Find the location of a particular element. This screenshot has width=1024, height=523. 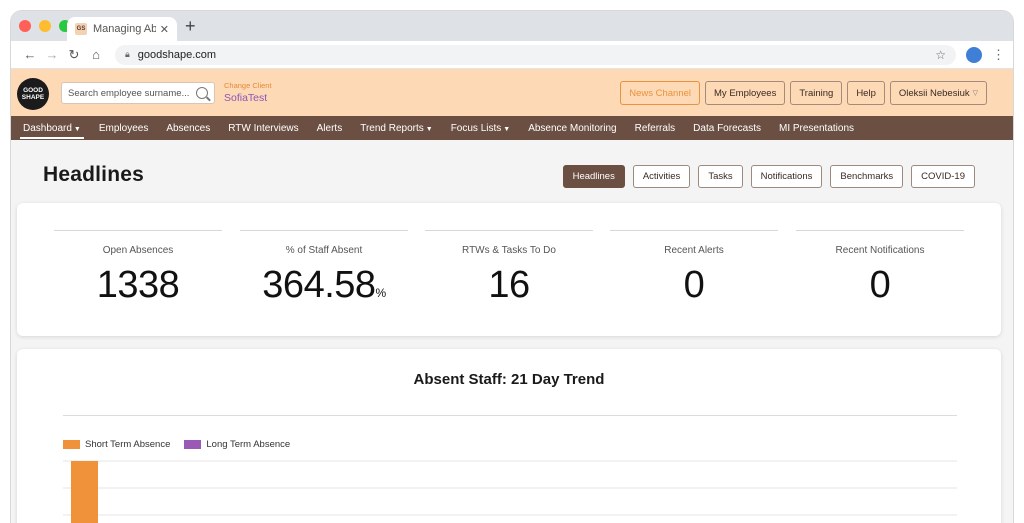

my-employees-button: My Employees is located at coordinates (745, 93).